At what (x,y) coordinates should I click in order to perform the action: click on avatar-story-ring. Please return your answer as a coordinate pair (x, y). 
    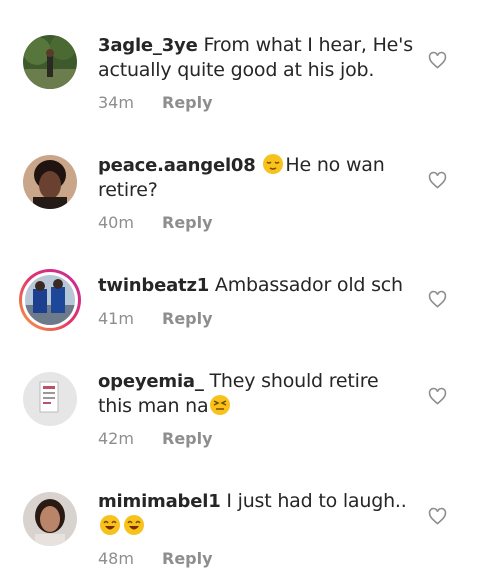
    Looking at the image, I should click on (50, 300).